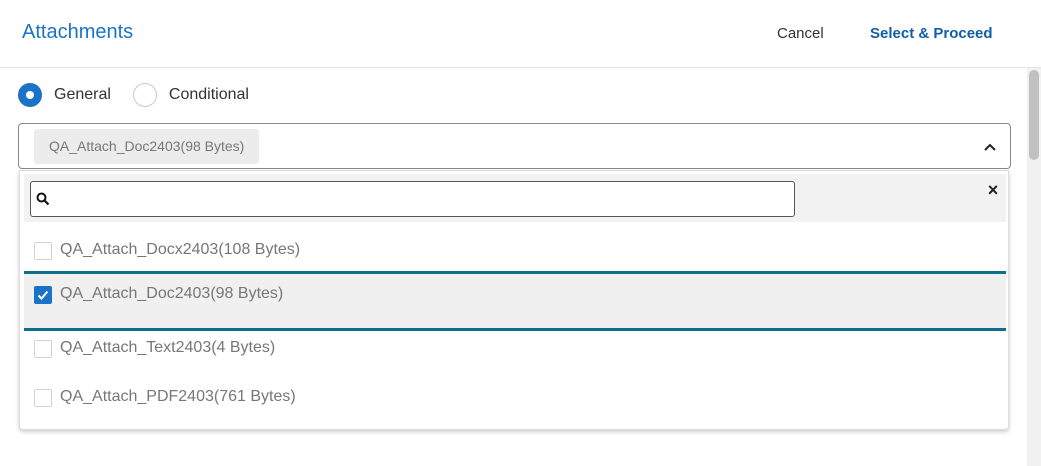 The image size is (1041, 466). Describe the element at coordinates (172, 293) in the screenshot. I see `option-label: QA_Attach_Doc2403(98 Bytes)` at that location.